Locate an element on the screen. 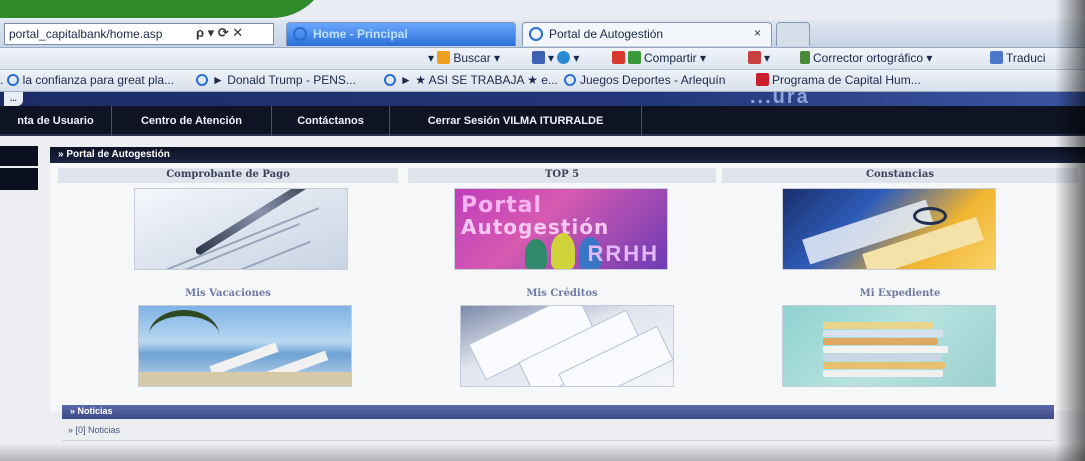  buscar-button: ▾ Buscar ▾ is located at coordinates (464, 58).